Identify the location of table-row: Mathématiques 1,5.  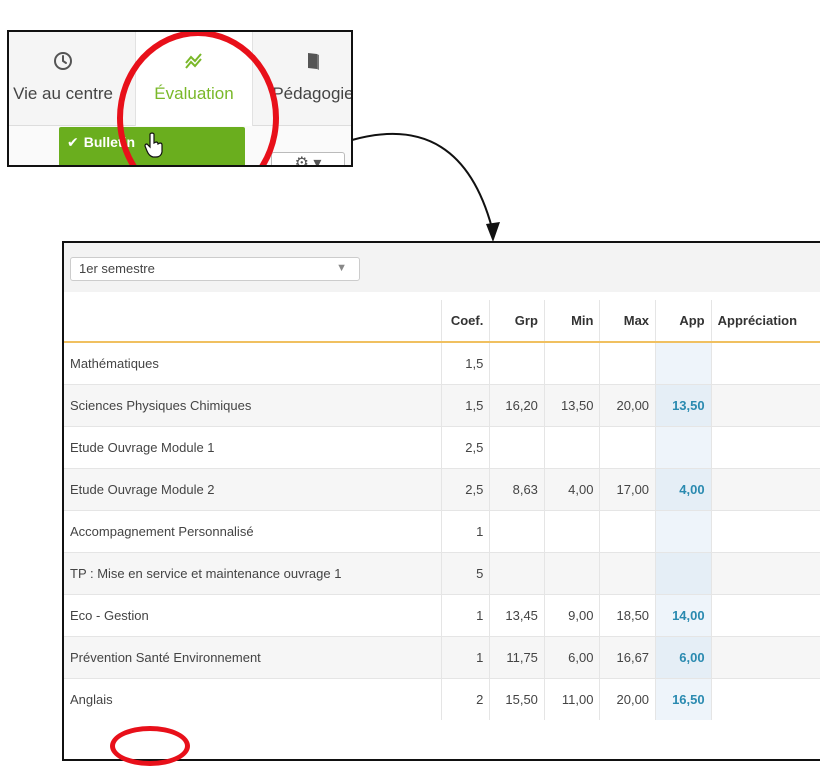
(442, 362).